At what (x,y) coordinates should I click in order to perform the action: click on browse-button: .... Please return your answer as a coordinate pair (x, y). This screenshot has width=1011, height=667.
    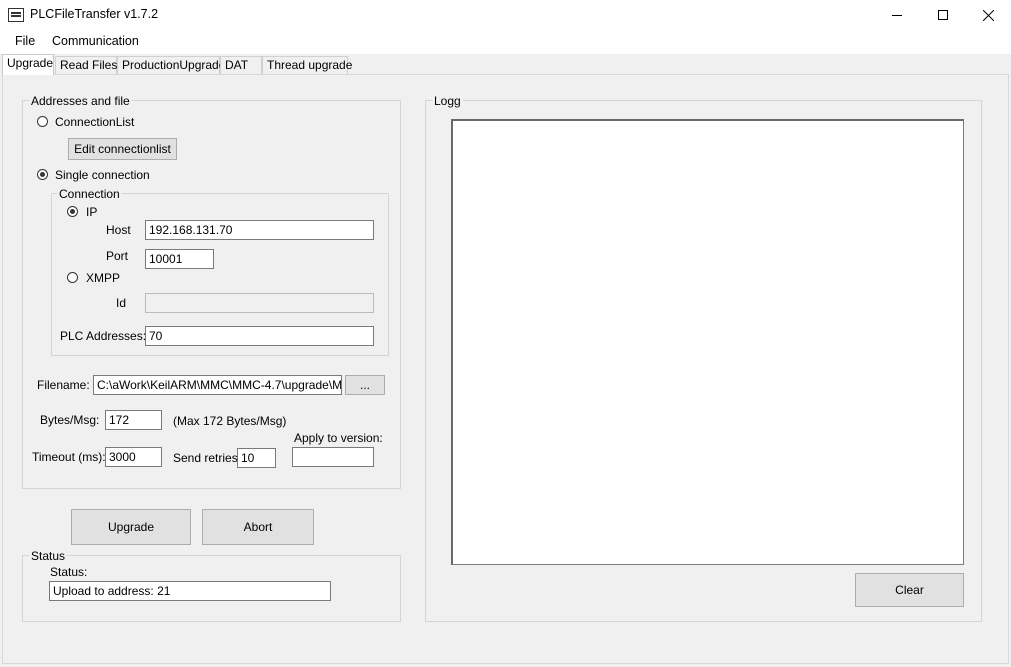
    Looking at the image, I should click on (365, 385).